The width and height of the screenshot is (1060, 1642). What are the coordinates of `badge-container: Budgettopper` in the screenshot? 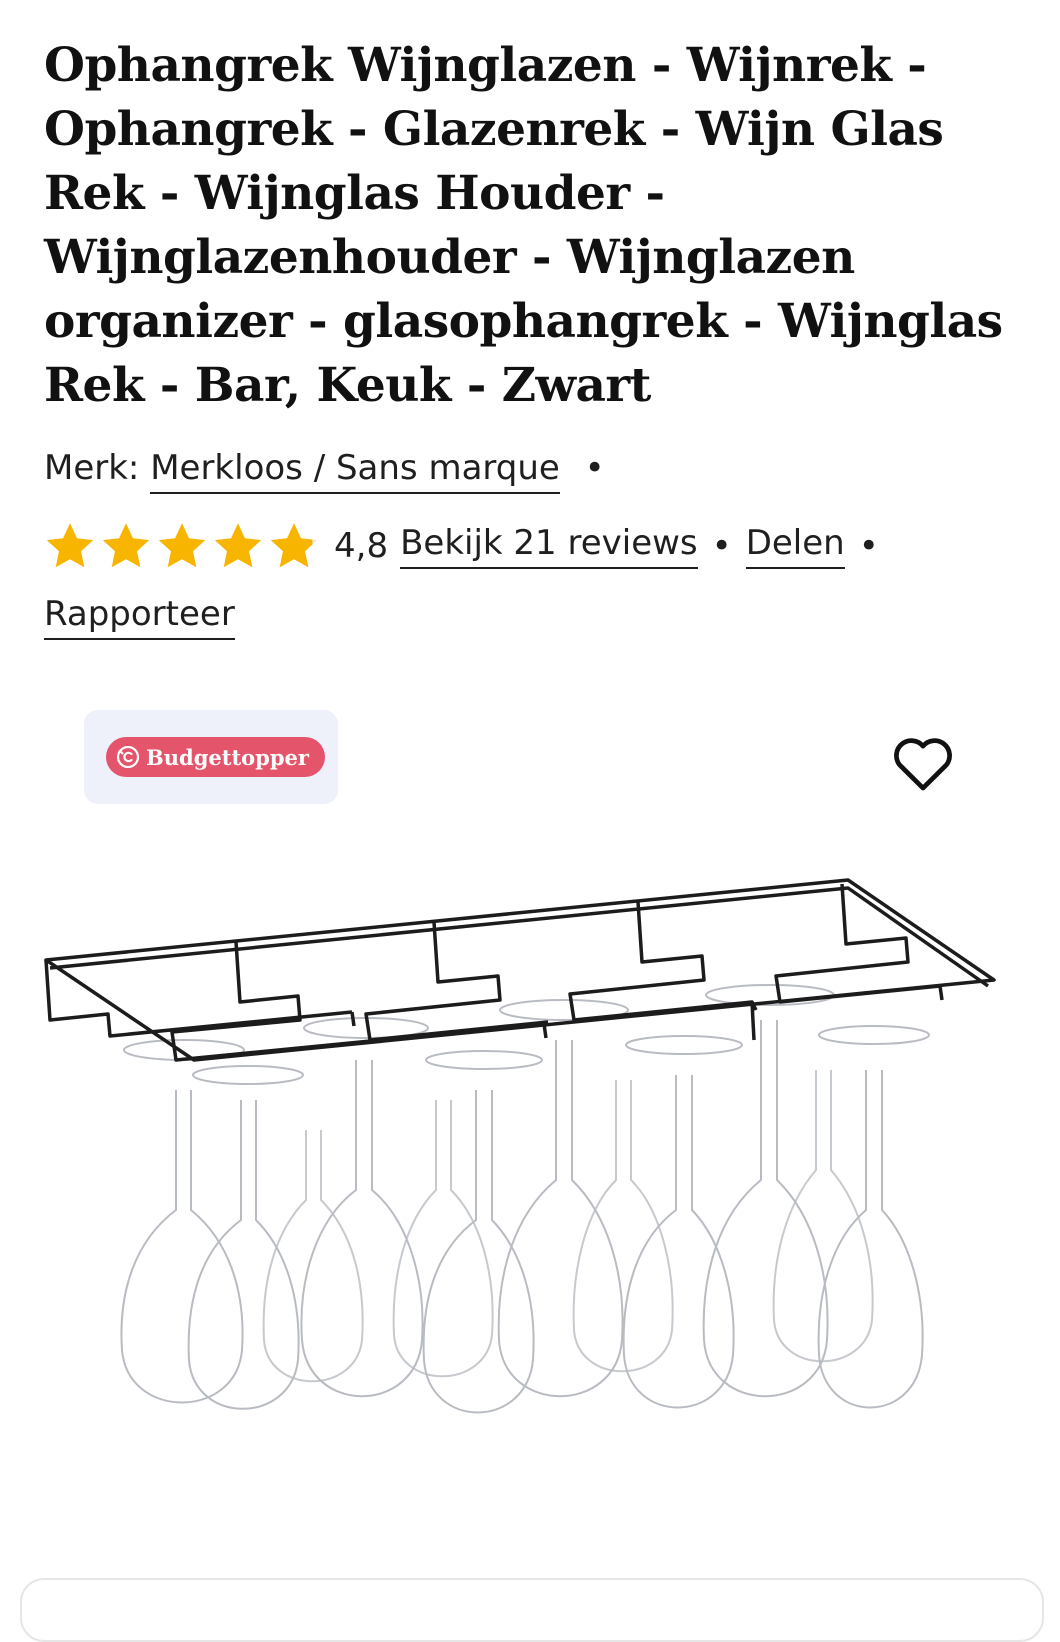 It's located at (211, 757).